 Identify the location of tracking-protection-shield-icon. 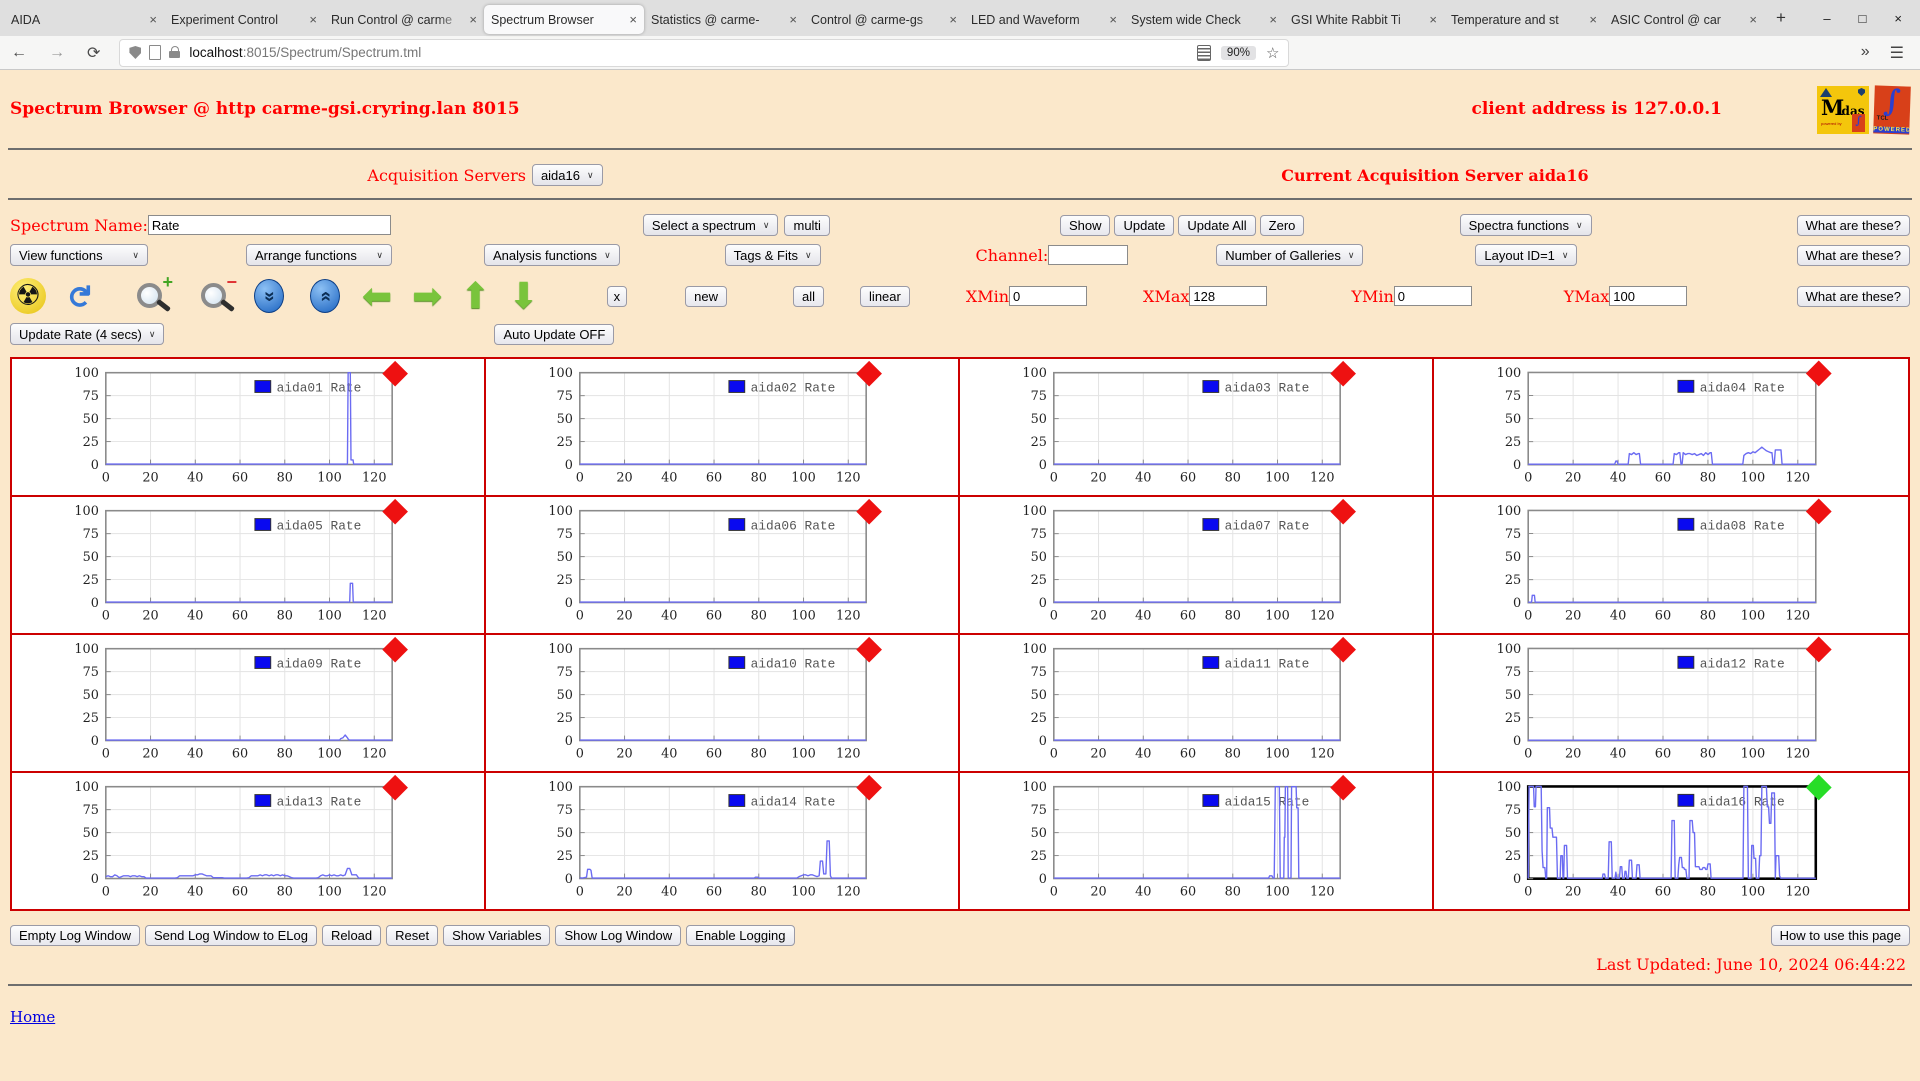
(135, 52).